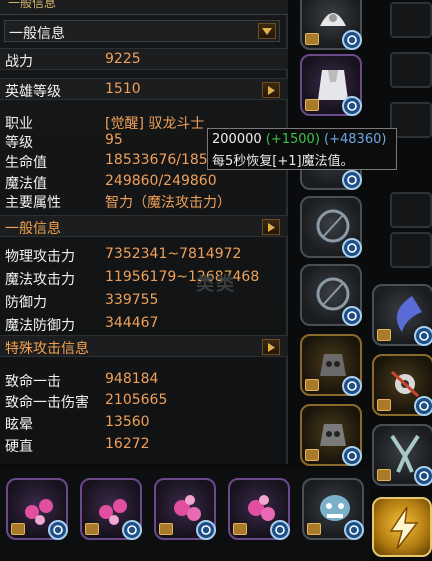 This screenshot has width=432, height=561. Describe the element at coordinates (267, 31) in the screenshot. I see `chevron-down-icon` at that location.